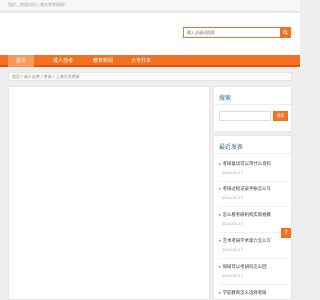  I want to click on recent-post: 艺术考研学术第六怎么写 2024-01-17, so click(254, 245).